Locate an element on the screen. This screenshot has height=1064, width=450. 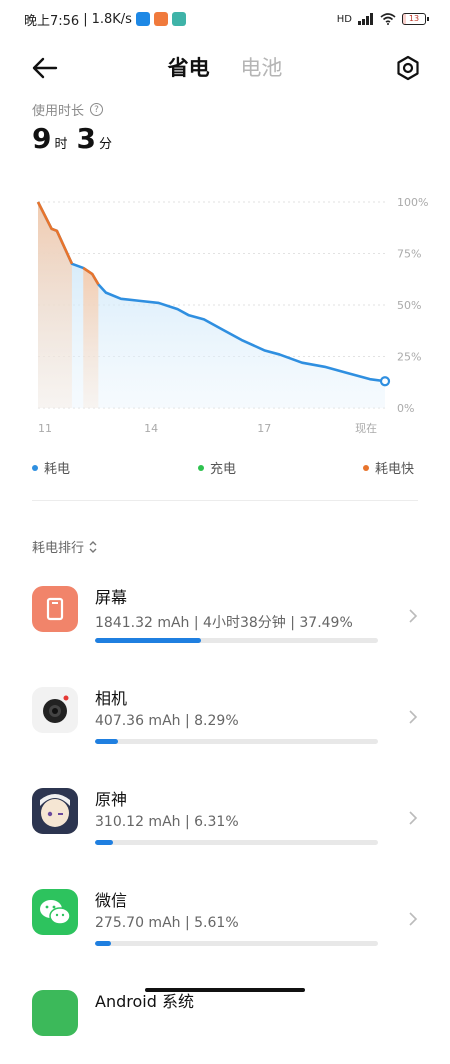
tab-bar: 省电 电池 is located at coordinates (225, 67).